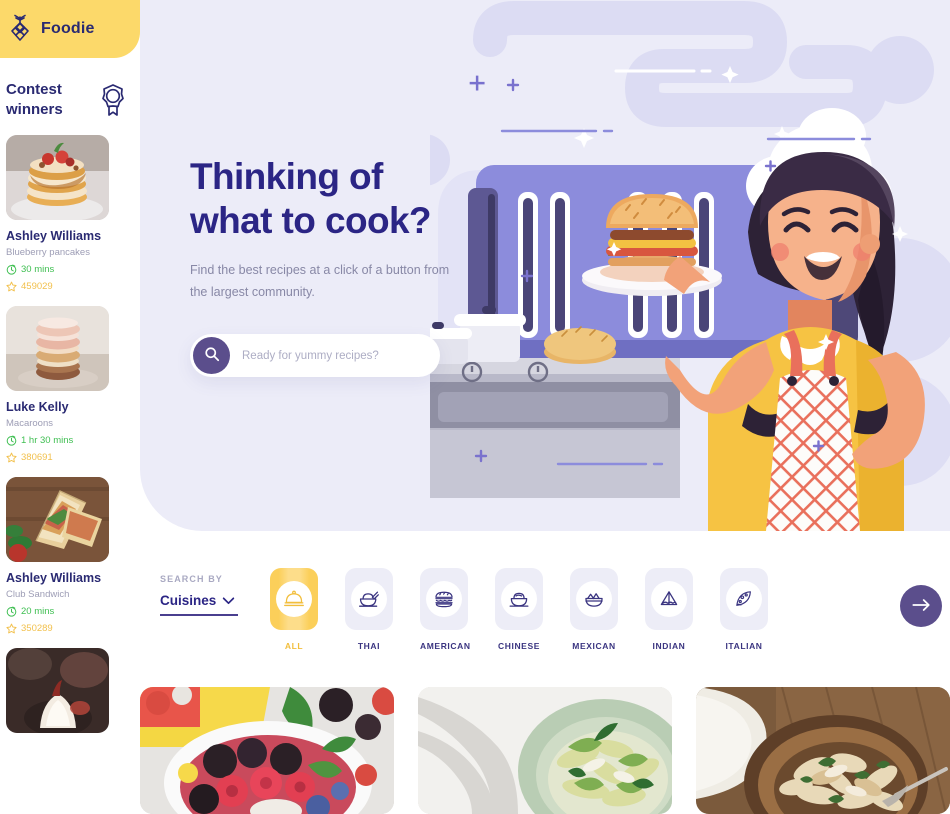 The height and width of the screenshot is (814, 950). I want to click on search-bar, so click(315, 355).